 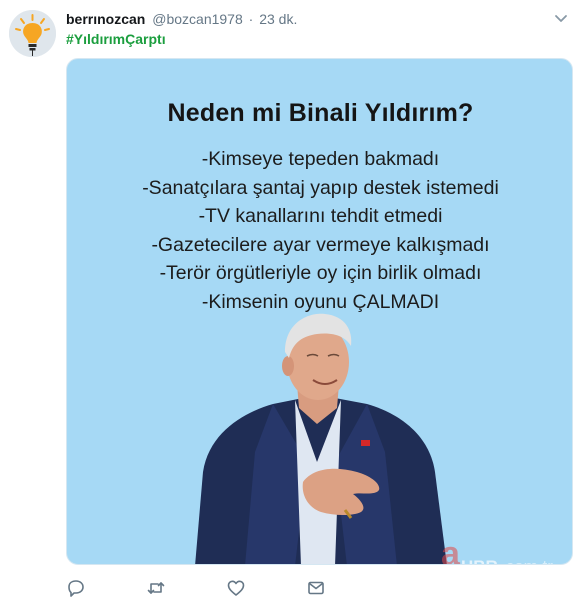 I want to click on like-button, so click(x=236, y=588).